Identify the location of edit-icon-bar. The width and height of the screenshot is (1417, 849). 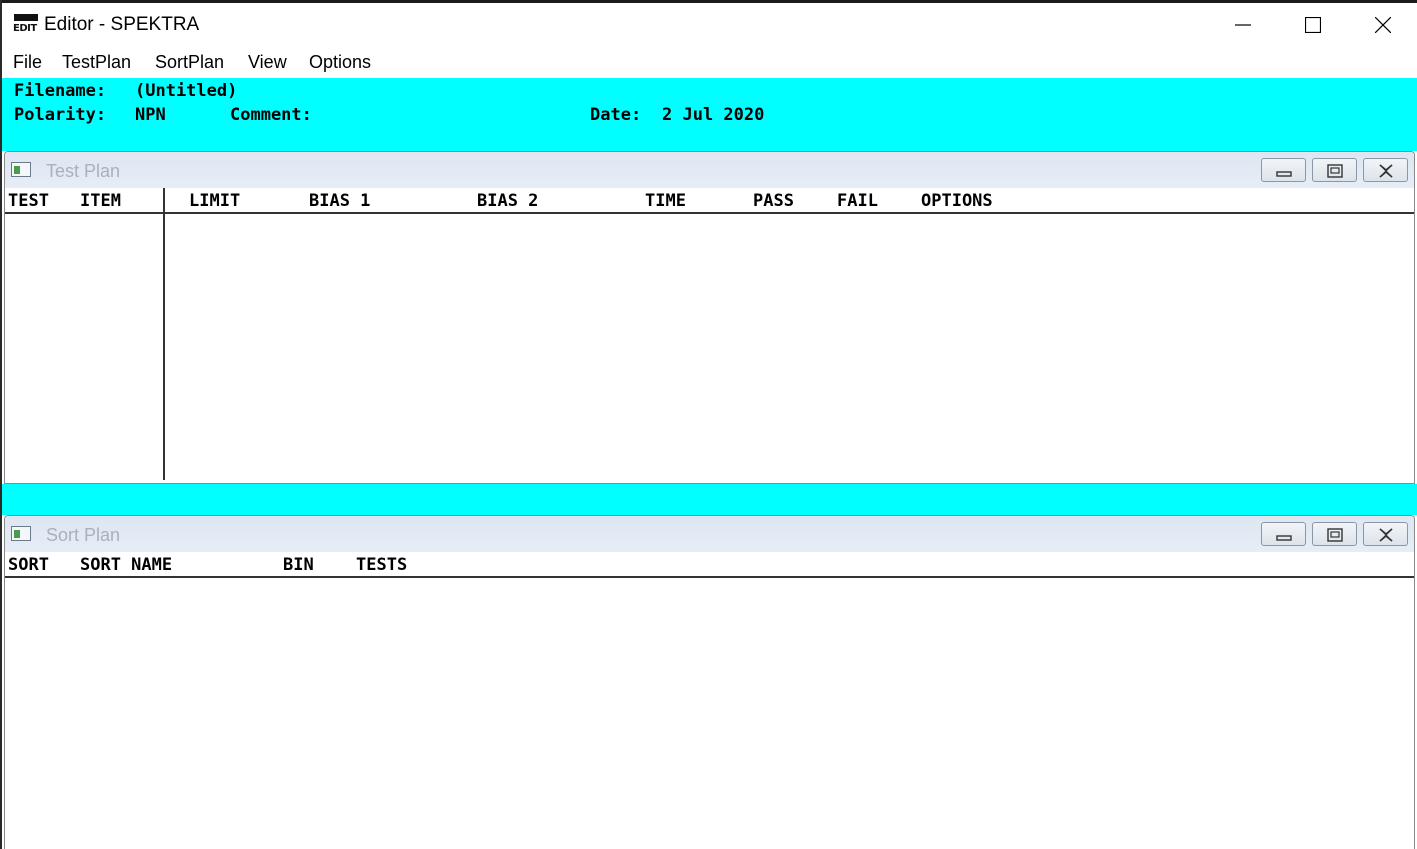
(26, 17).